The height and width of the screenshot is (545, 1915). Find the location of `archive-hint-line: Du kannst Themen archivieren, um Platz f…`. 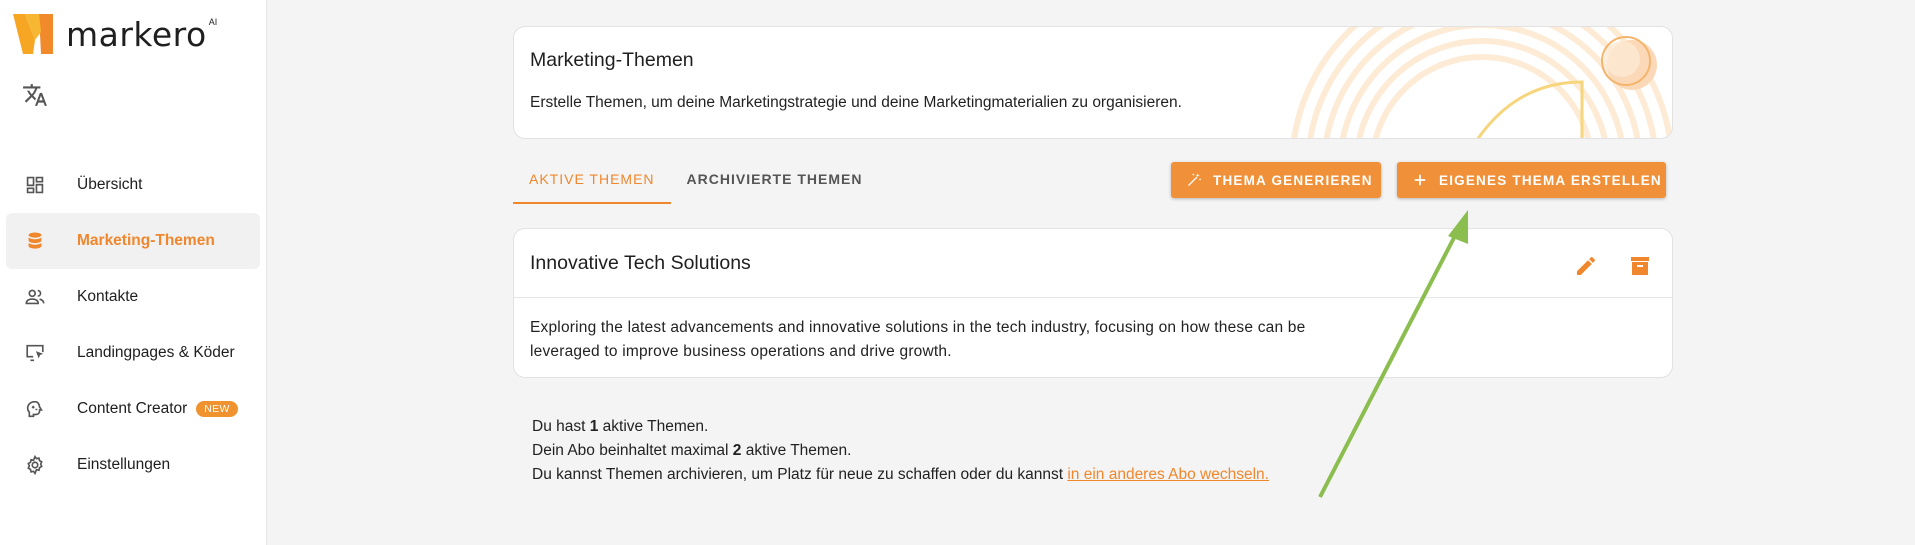

archive-hint-line: Du kannst Themen archivieren, um Platz f… is located at coordinates (900, 475).